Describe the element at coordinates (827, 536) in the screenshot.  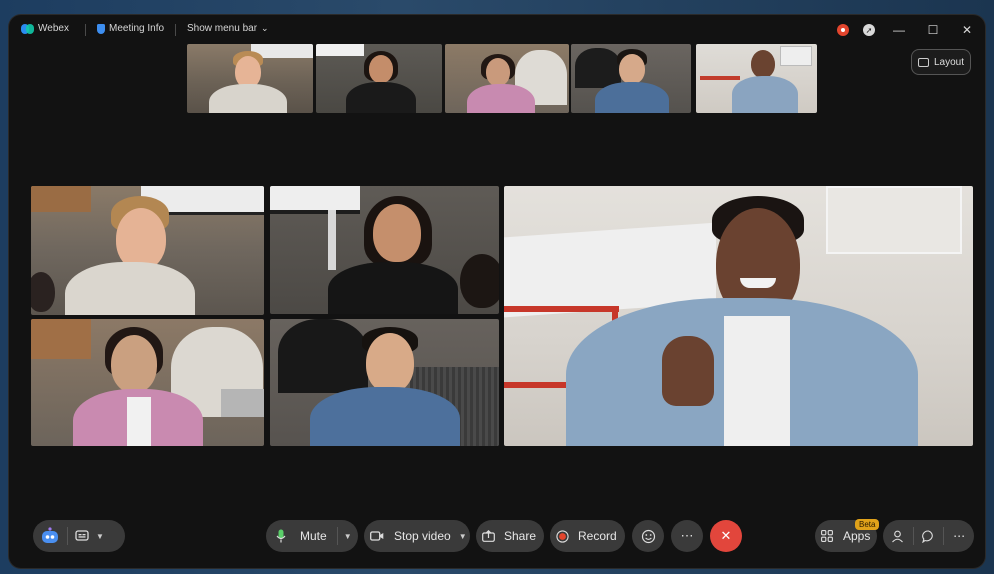
I see `apps-grid-icon` at that location.